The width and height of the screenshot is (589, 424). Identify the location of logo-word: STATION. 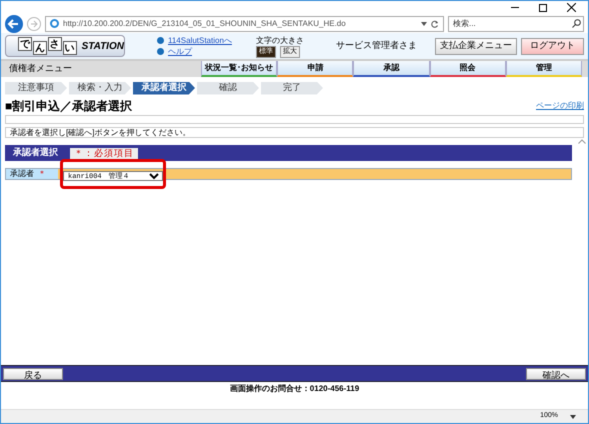
(103, 47).